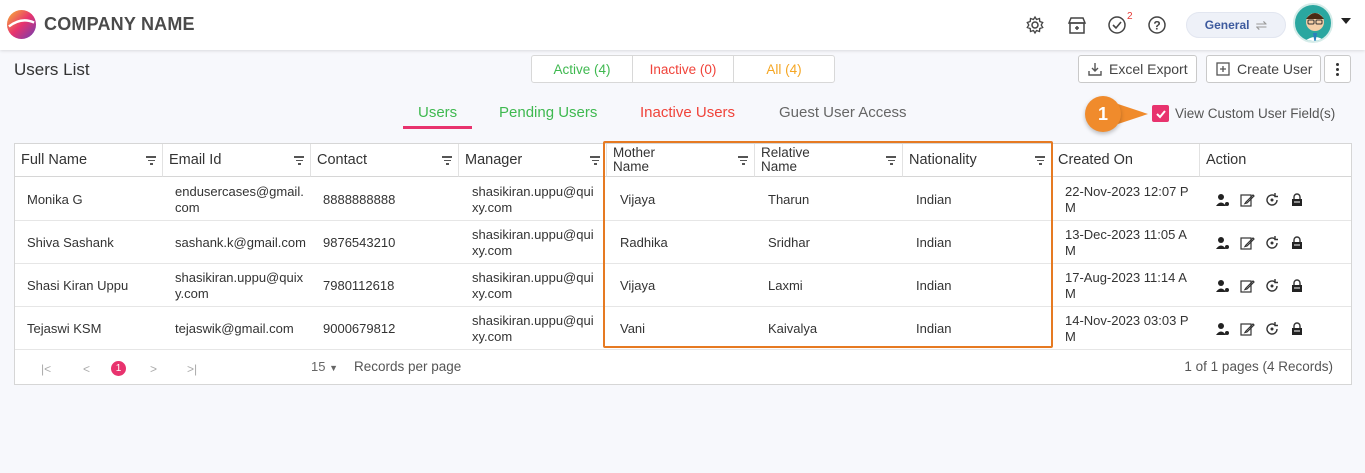  I want to click on pagination-info: 1 of 1 pages (4 Records), so click(1258, 366).